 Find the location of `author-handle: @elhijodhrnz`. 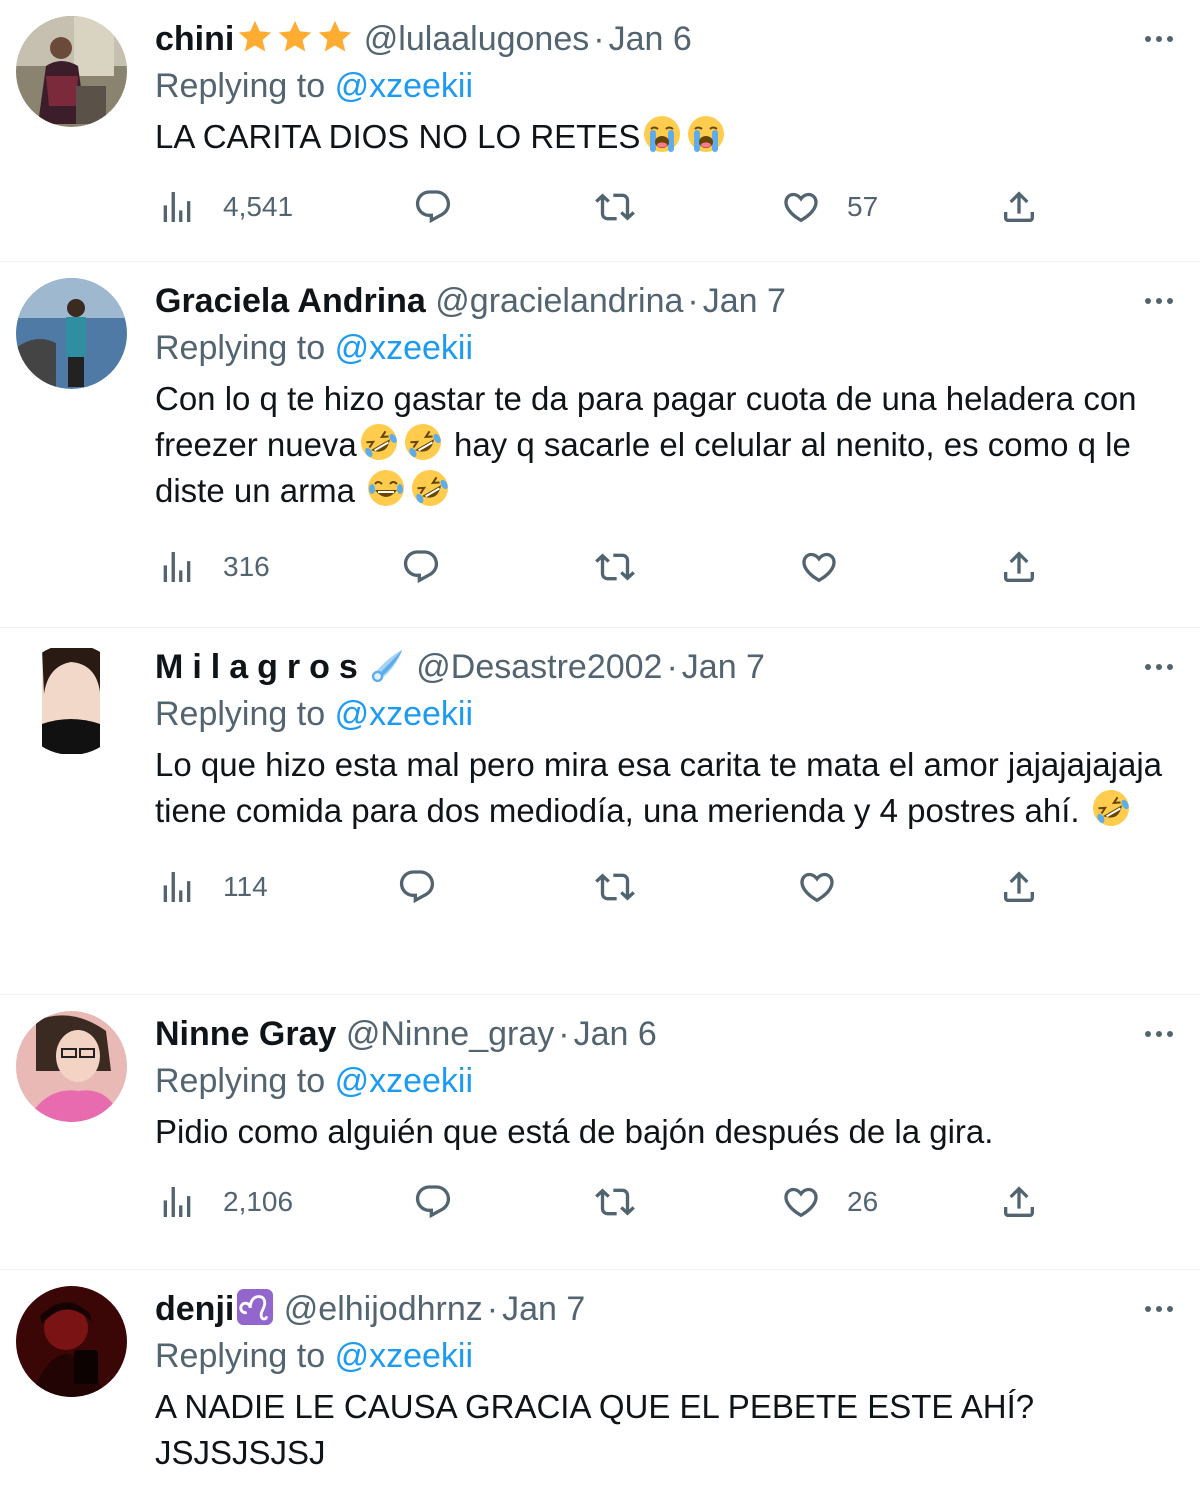

author-handle: @elhijodhrnz is located at coordinates (383, 1309).